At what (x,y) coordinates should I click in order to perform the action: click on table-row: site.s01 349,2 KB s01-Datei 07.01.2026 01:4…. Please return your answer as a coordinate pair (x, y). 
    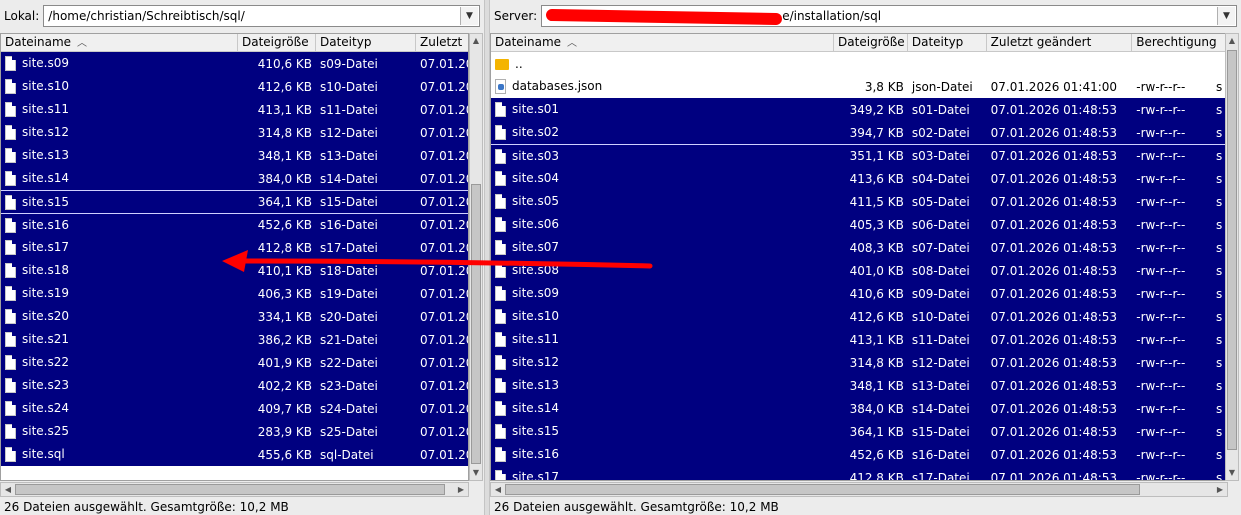
    Looking at the image, I should click on (859, 109).